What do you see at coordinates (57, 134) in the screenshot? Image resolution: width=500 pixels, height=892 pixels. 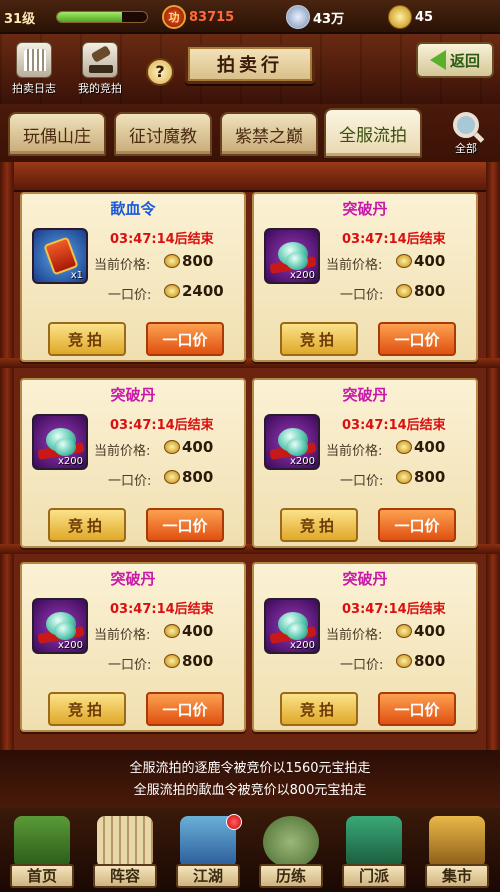 I see `tab-doll-manor: 玩偶山庄` at bounding box center [57, 134].